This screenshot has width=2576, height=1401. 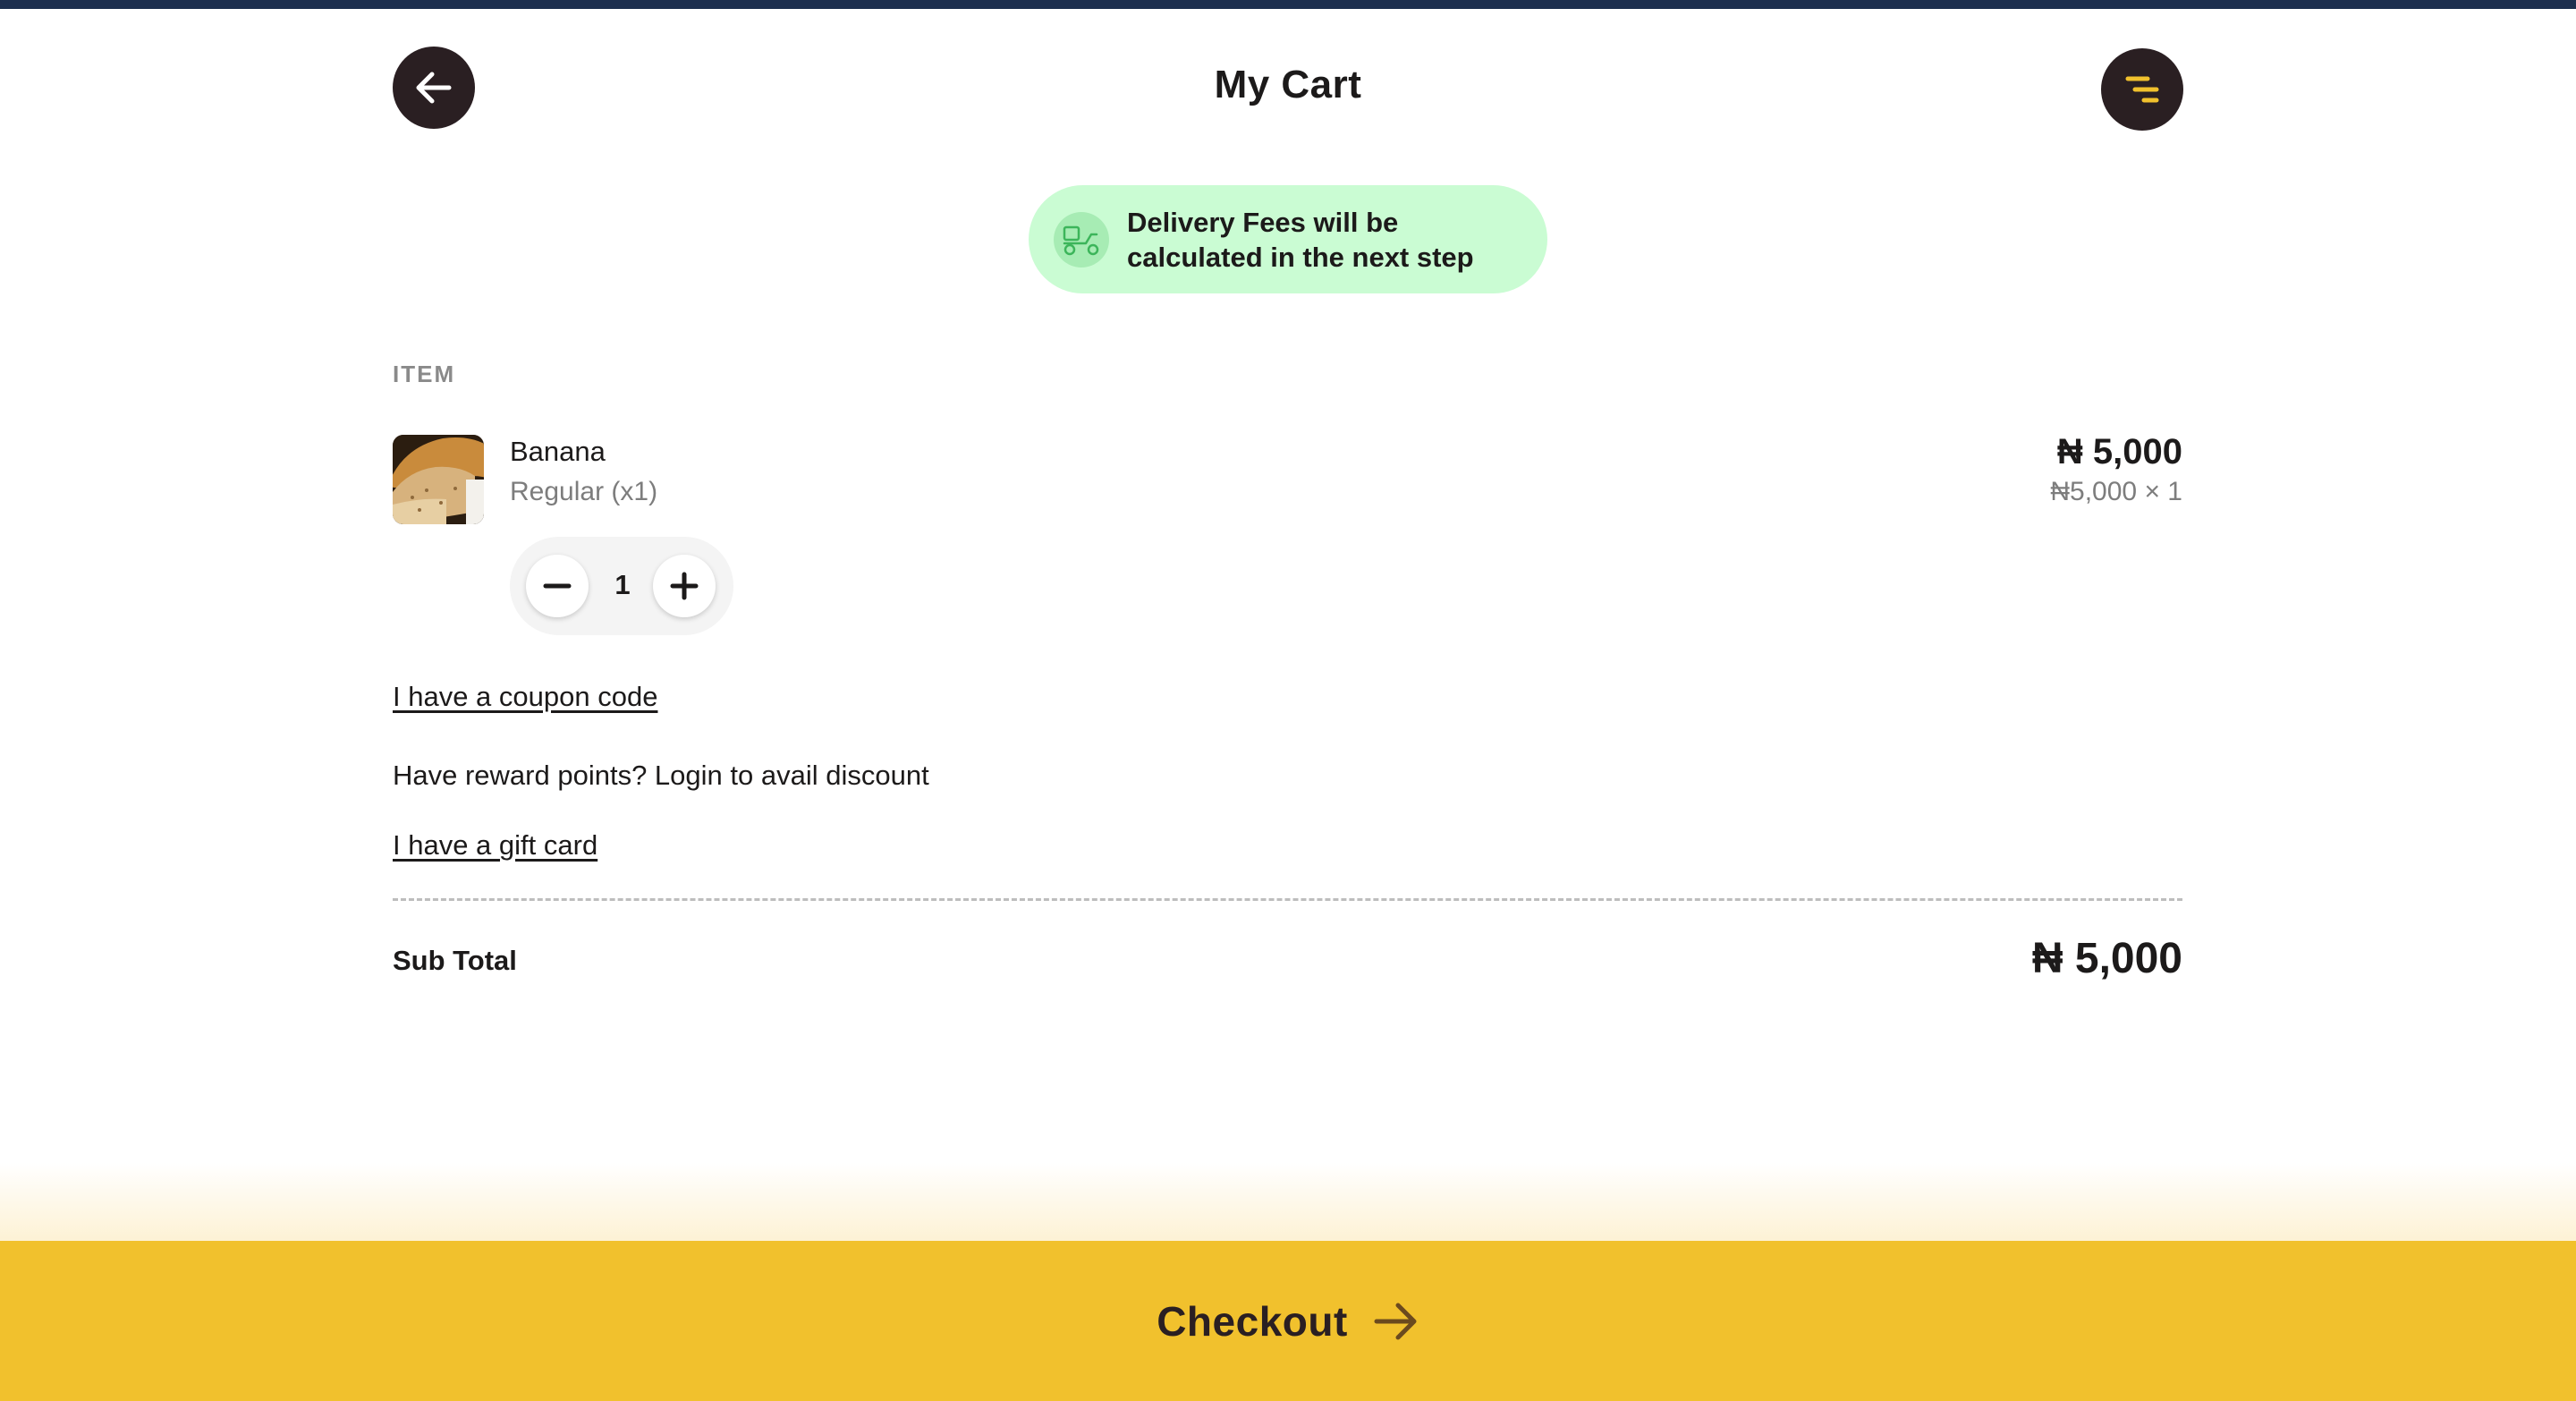 I want to click on quantity-value: 1, so click(x=622, y=584).